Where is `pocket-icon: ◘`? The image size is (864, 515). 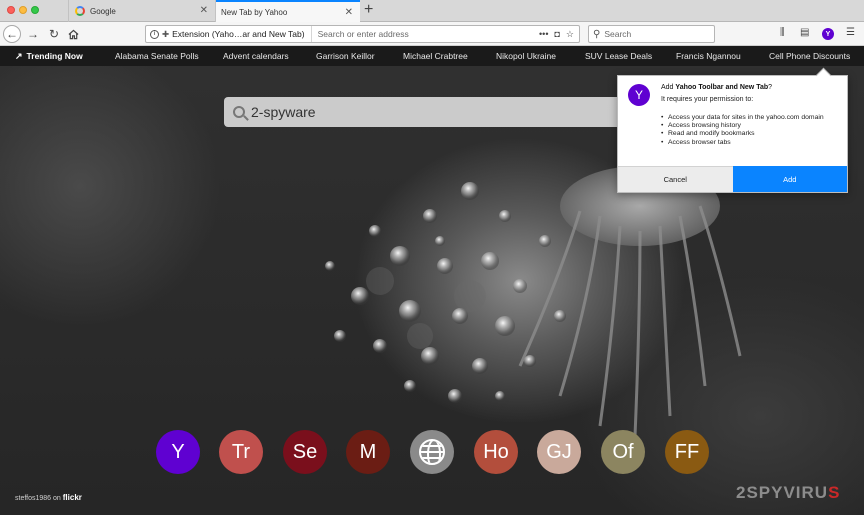
pocket-icon: ◘ is located at coordinates (556, 34).